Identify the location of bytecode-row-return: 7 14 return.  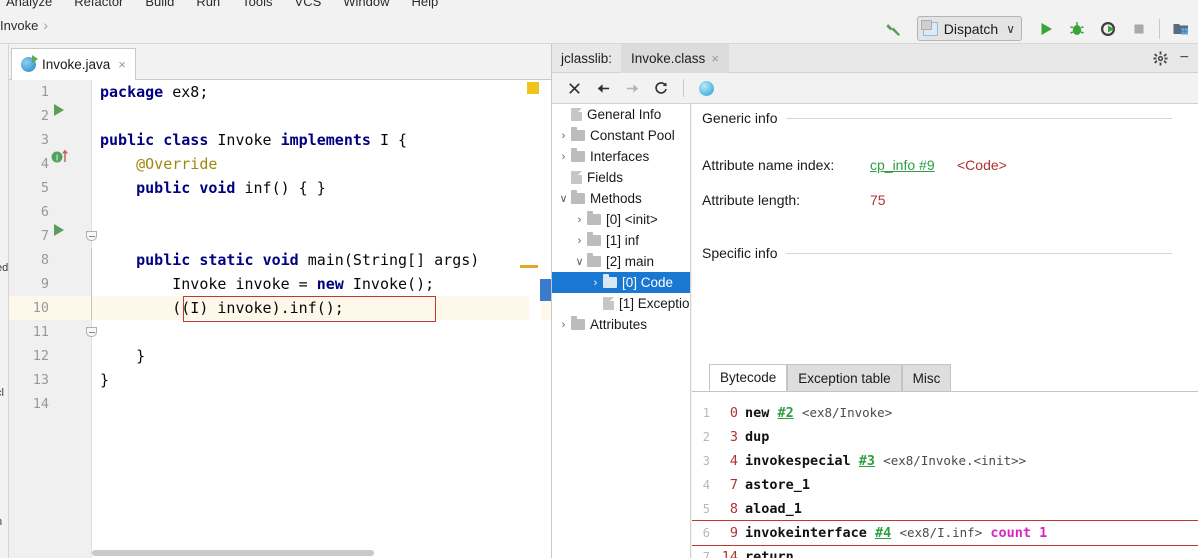
(945, 551).